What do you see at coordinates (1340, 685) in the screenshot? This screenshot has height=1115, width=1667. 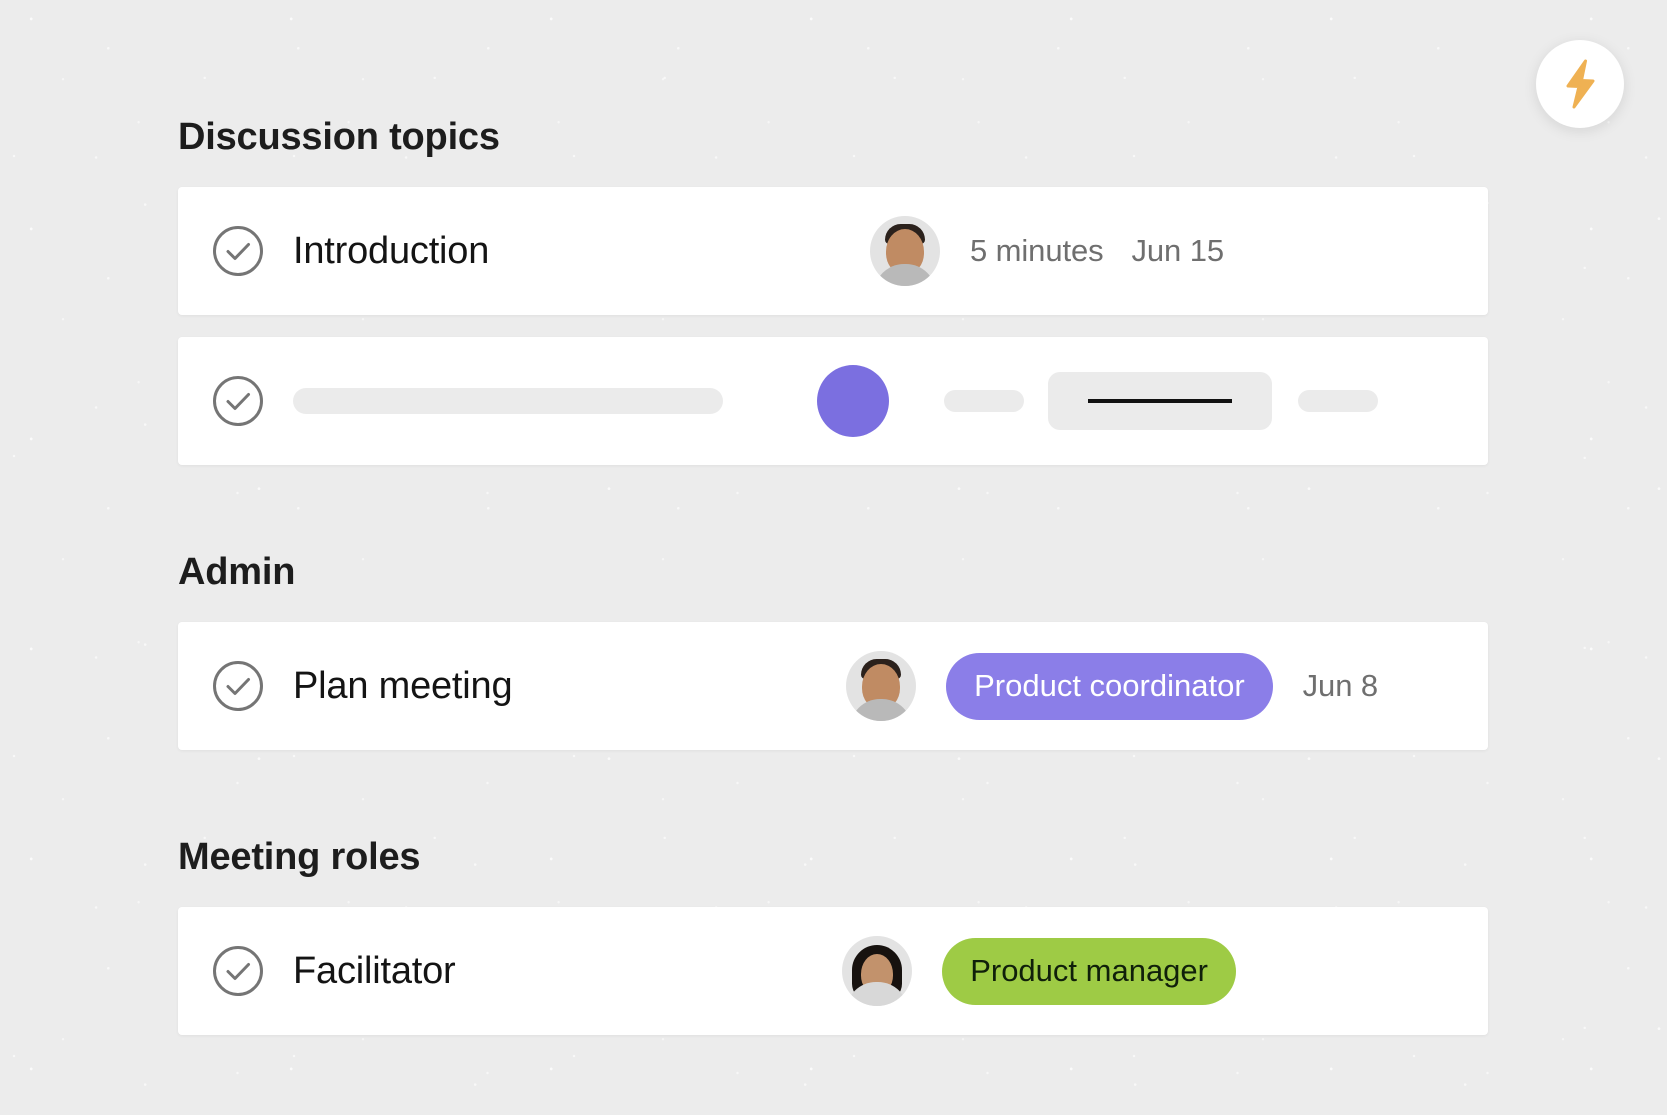 I see `task-date: Jun 8` at bounding box center [1340, 685].